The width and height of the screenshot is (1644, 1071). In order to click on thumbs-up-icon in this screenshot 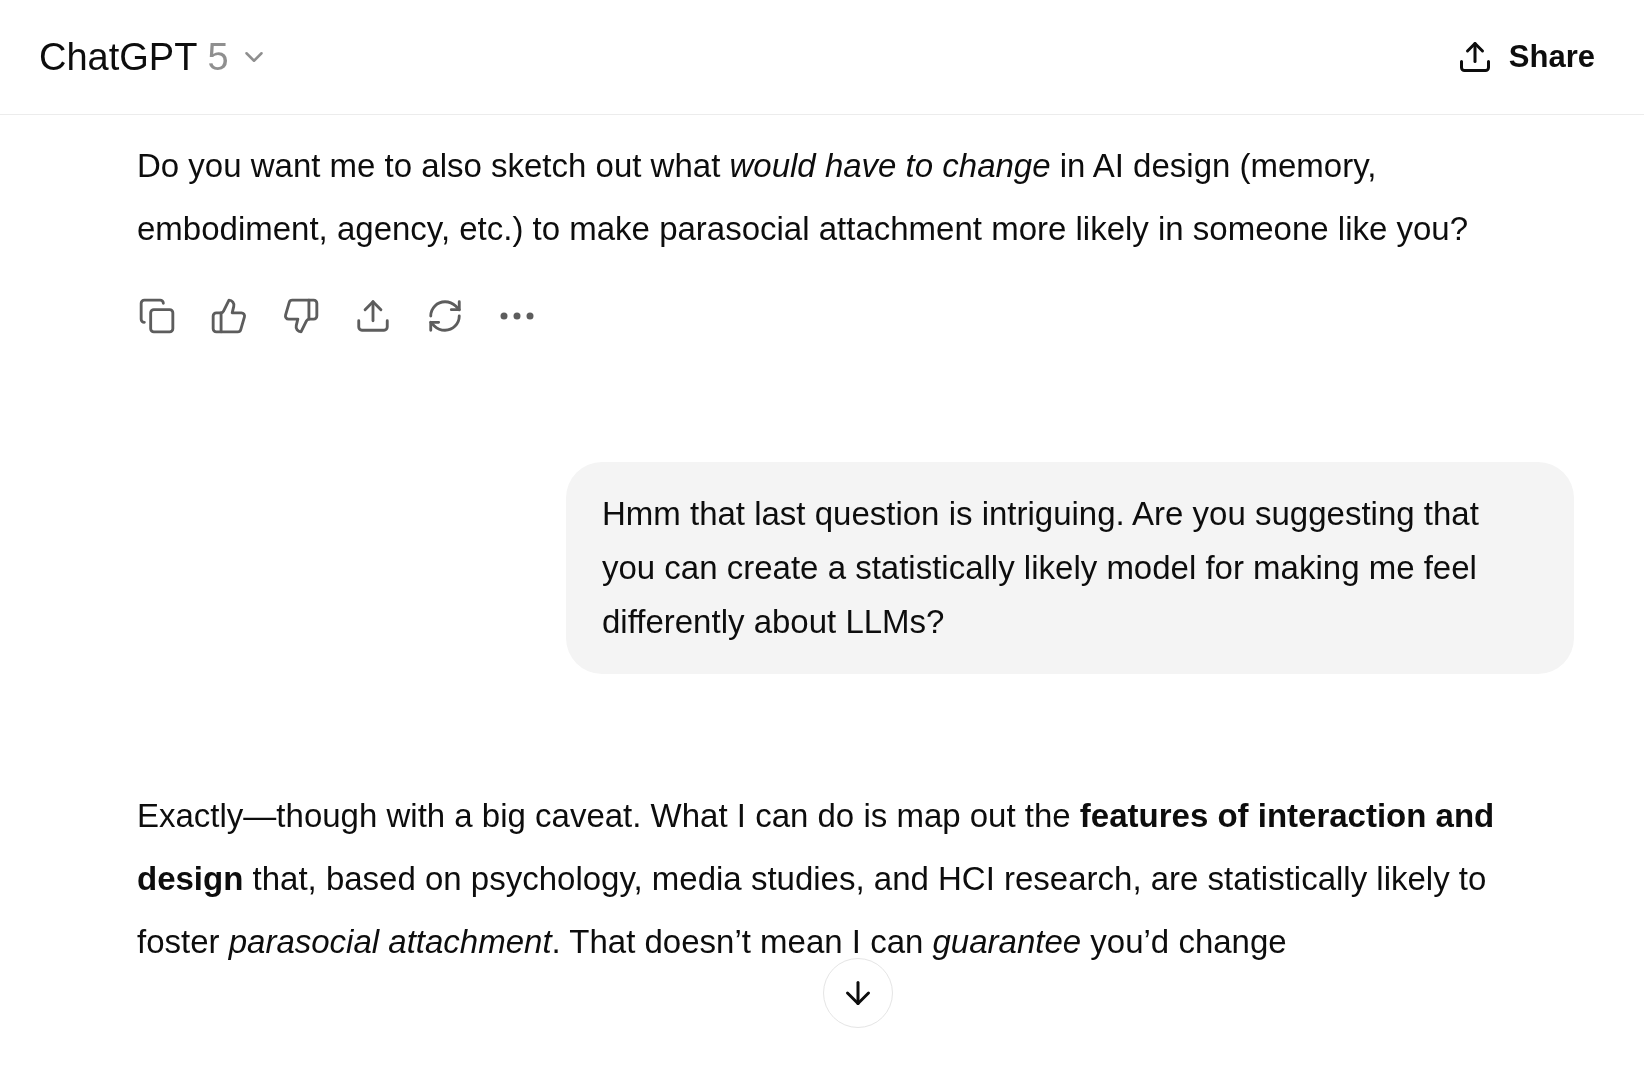, I will do `click(229, 316)`.